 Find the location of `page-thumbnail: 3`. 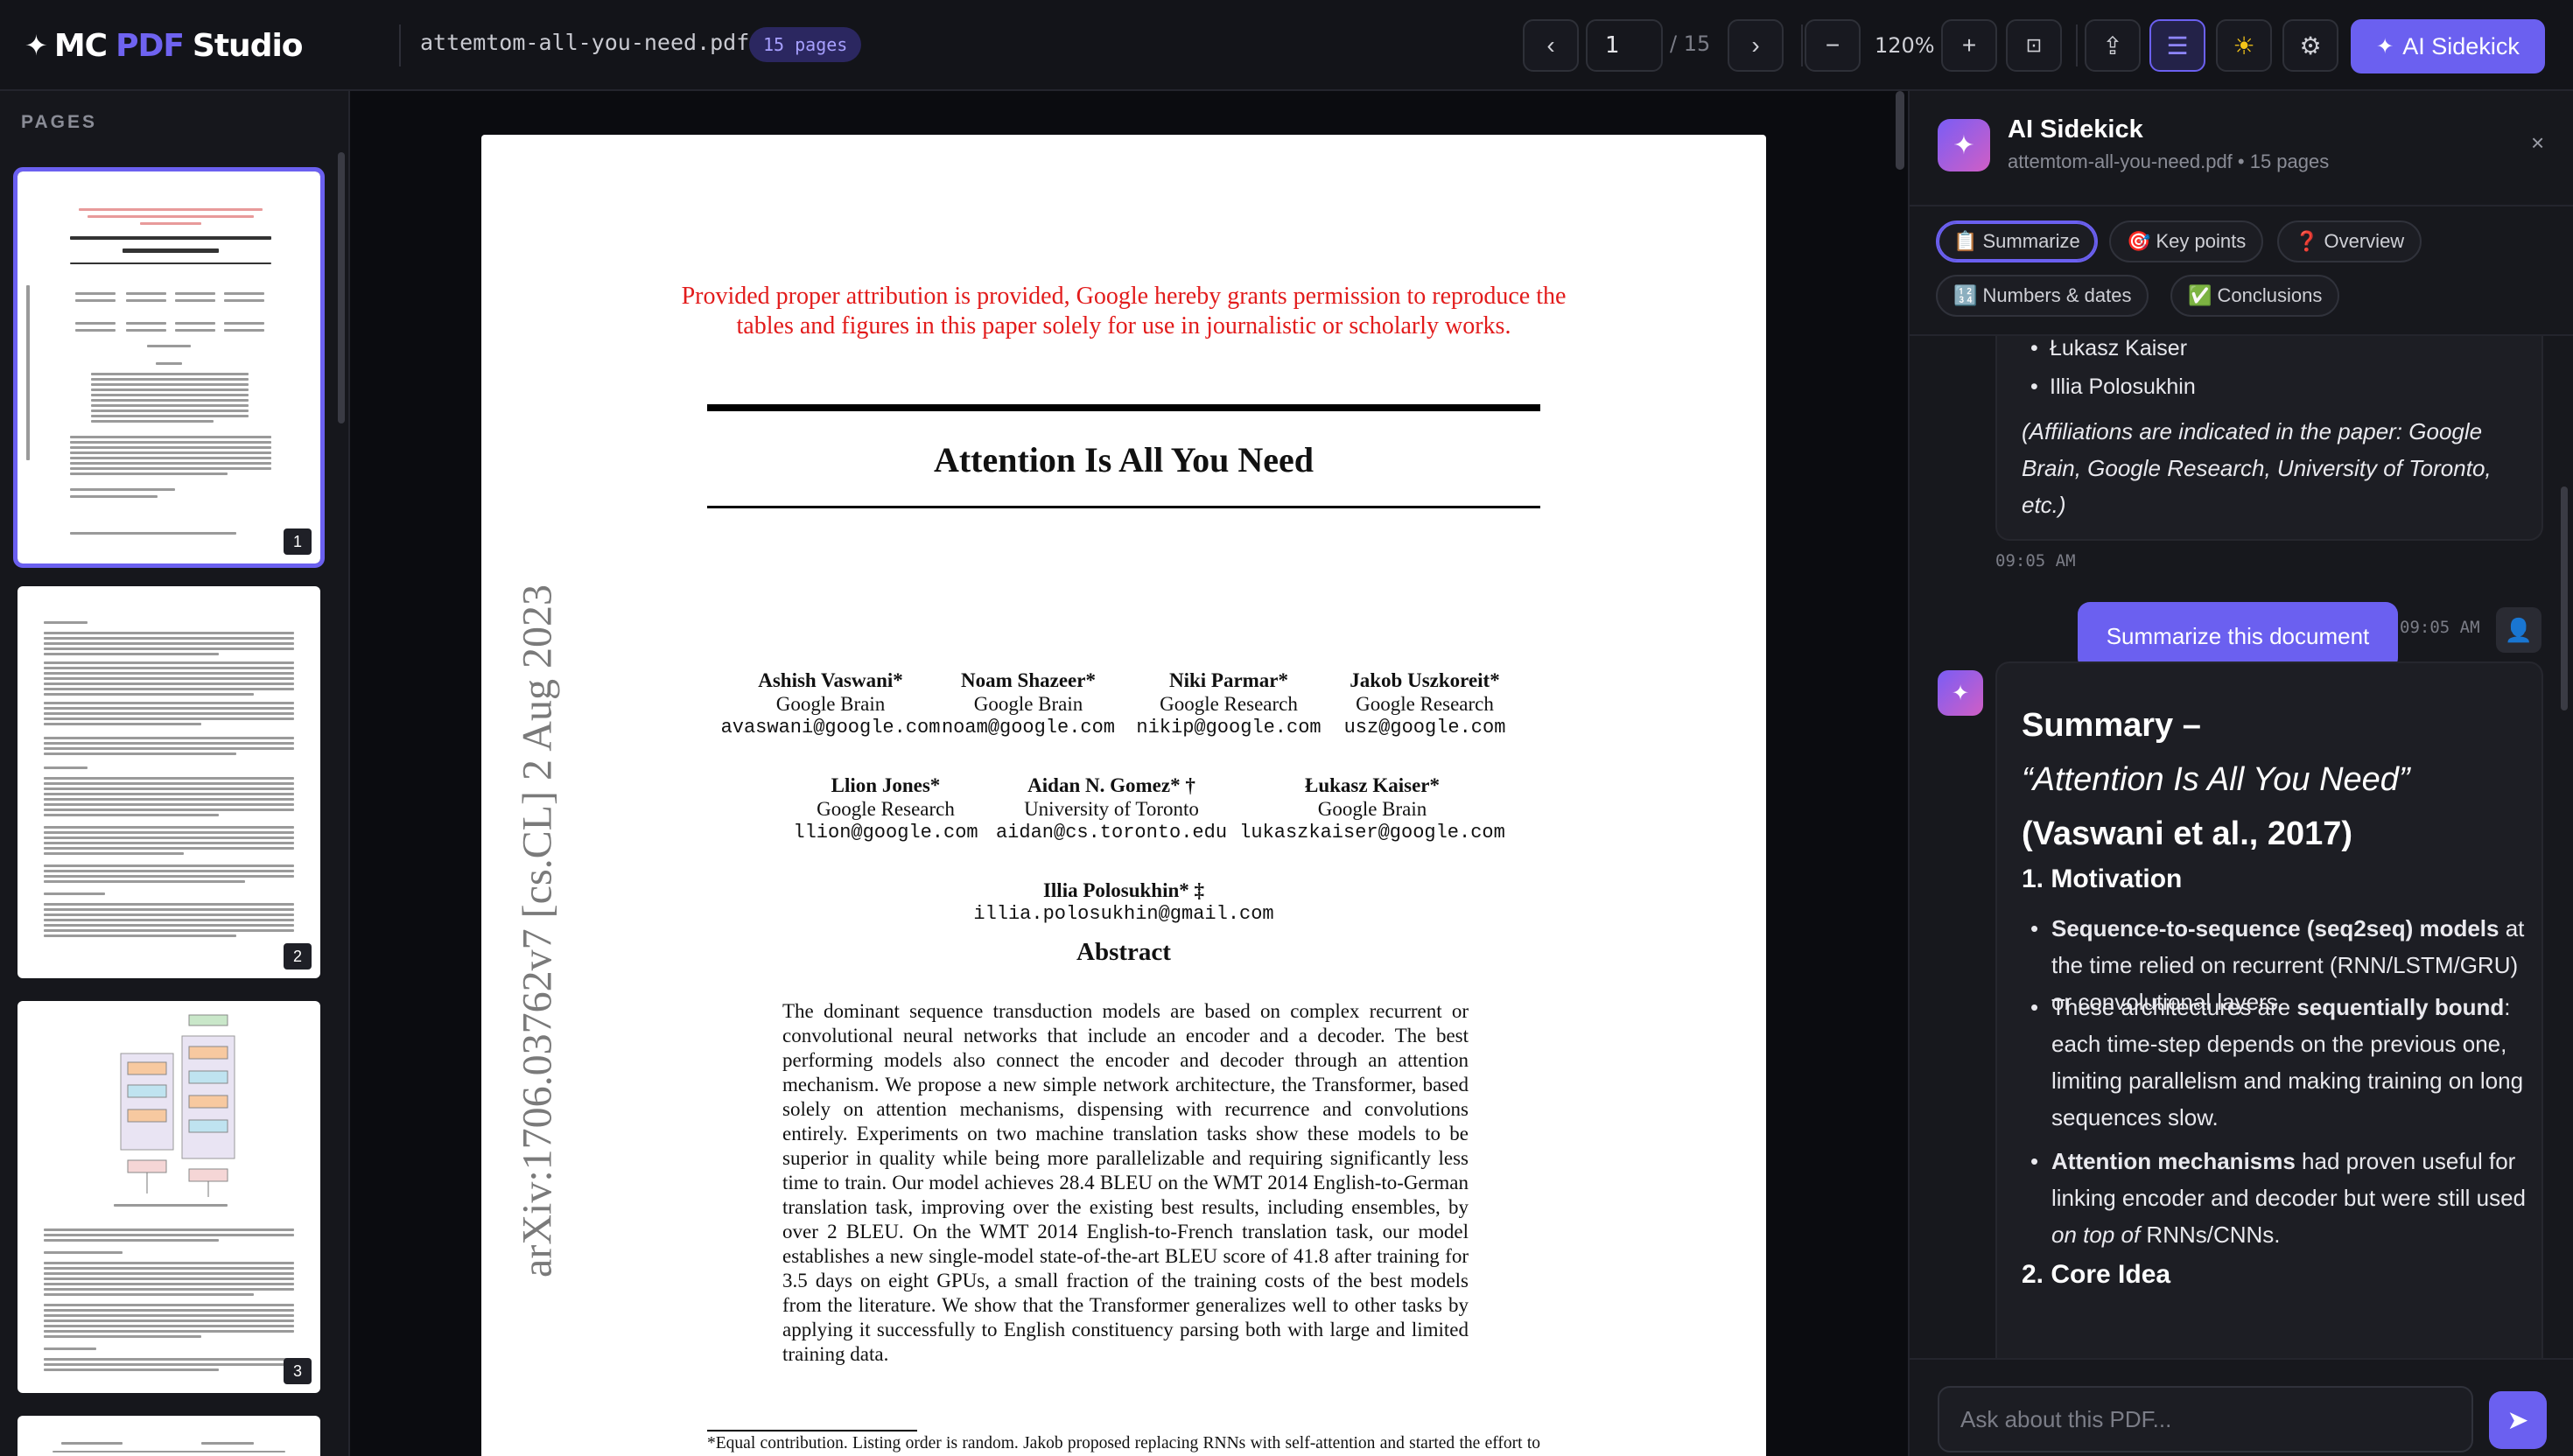

page-thumbnail: 3 is located at coordinates (169, 1197).